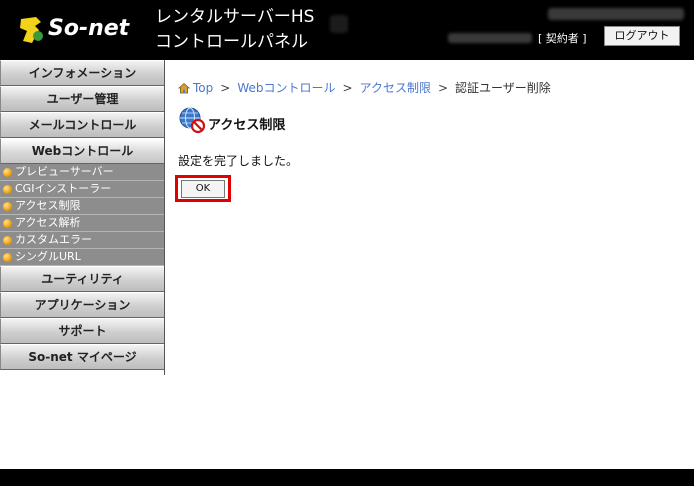 The width and height of the screenshot is (694, 486). Describe the element at coordinates (48, 222) in the screenshot. I see `submenu-label: アクセス解析` at that location.